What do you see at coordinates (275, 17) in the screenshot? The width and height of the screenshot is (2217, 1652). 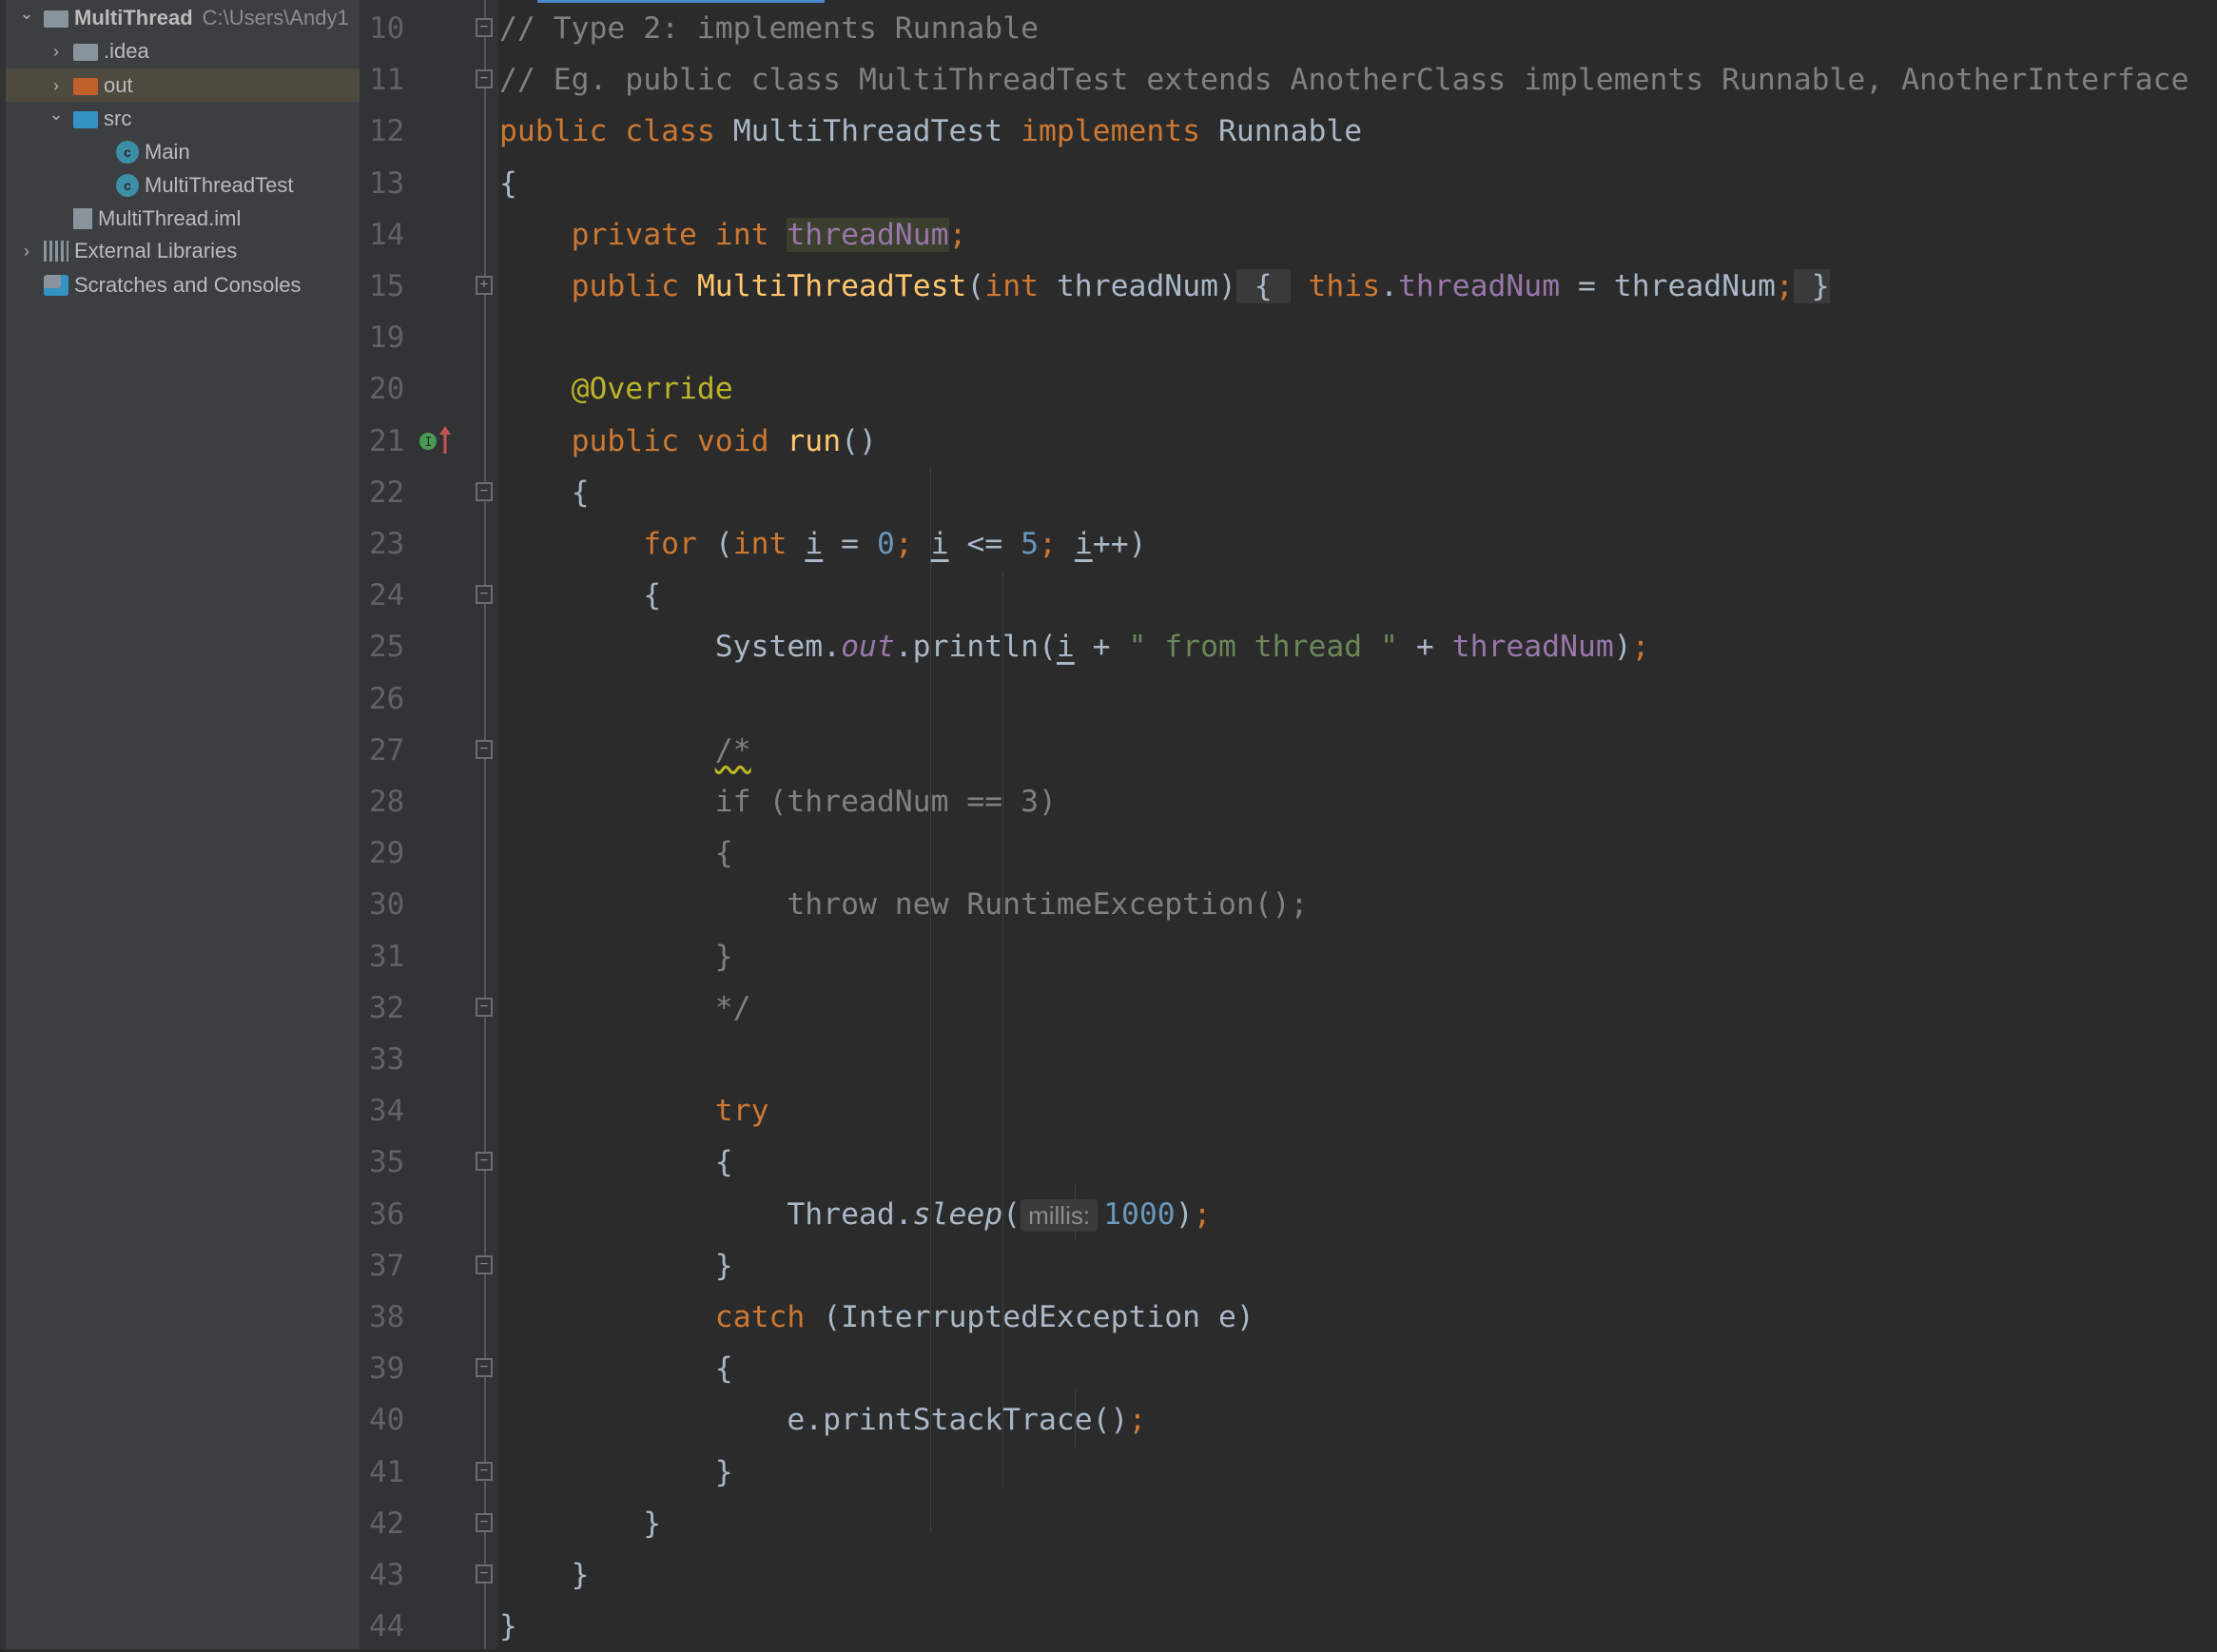 I see `project-path: C:\Users\Andy1` at bounding box center [275, 17].